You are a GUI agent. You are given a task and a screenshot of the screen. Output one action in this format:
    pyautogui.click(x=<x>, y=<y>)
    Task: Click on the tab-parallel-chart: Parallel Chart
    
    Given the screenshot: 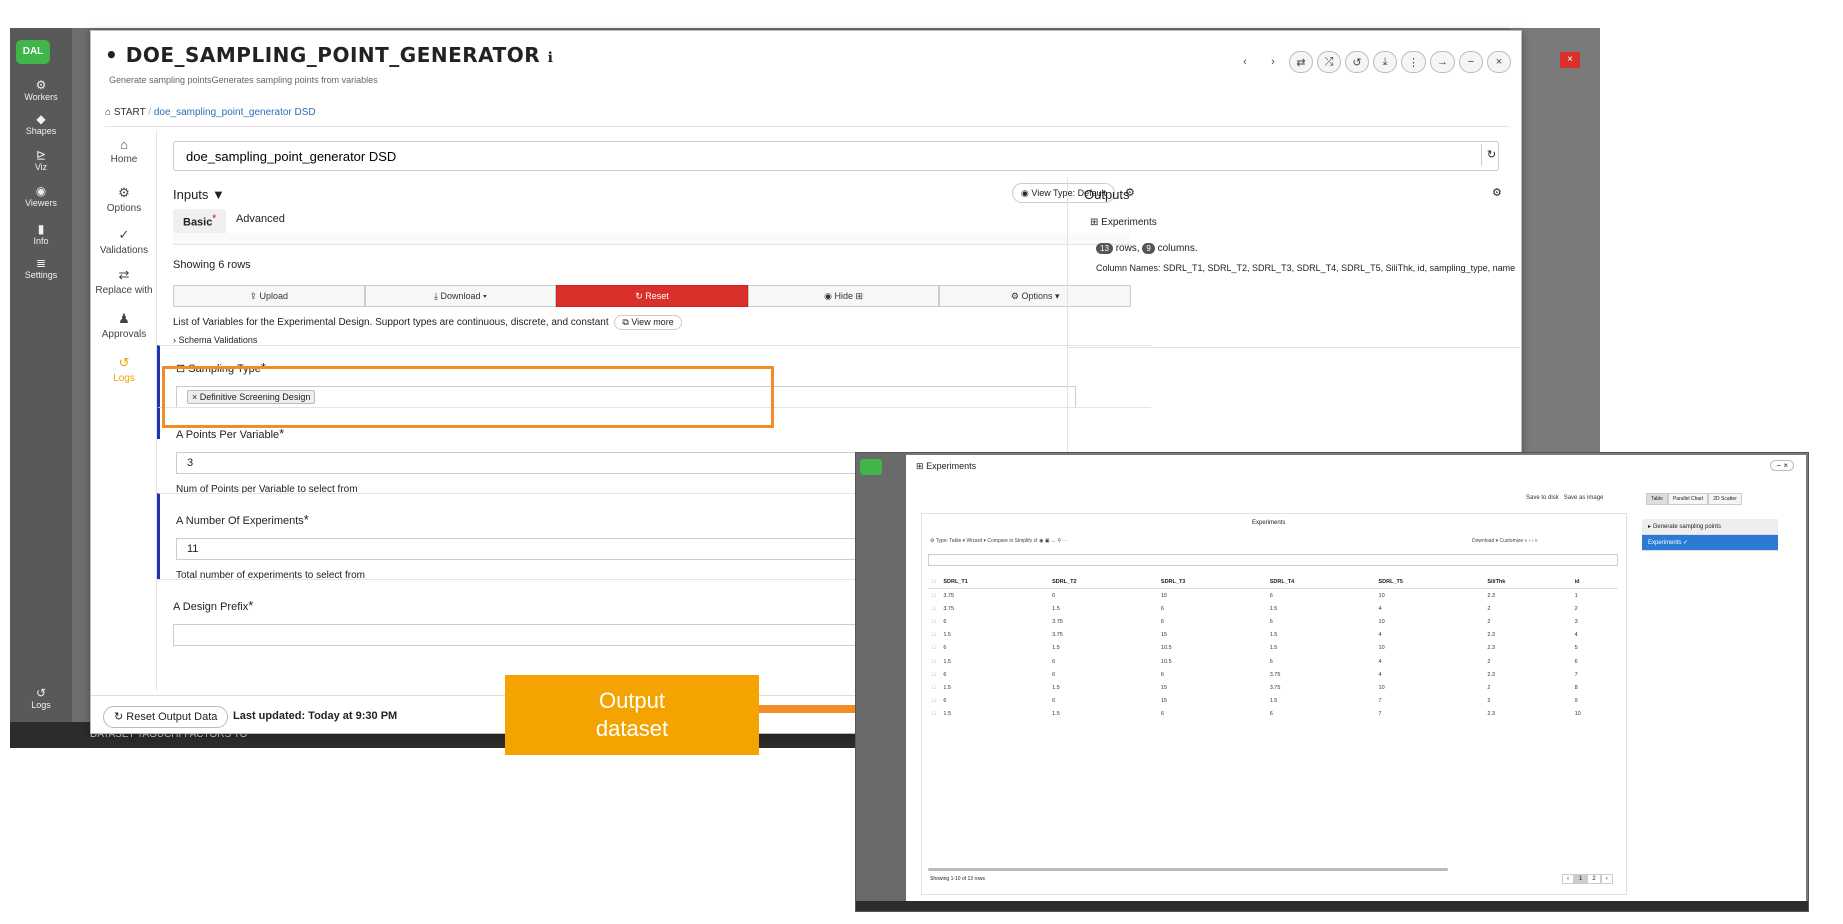 What is the action you would take?
    pyautogui.click(x=1688, y=499)
    